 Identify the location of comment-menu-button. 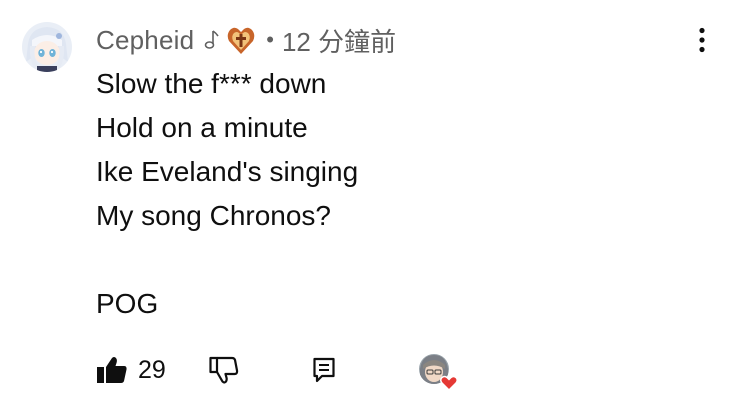
(702, 40).